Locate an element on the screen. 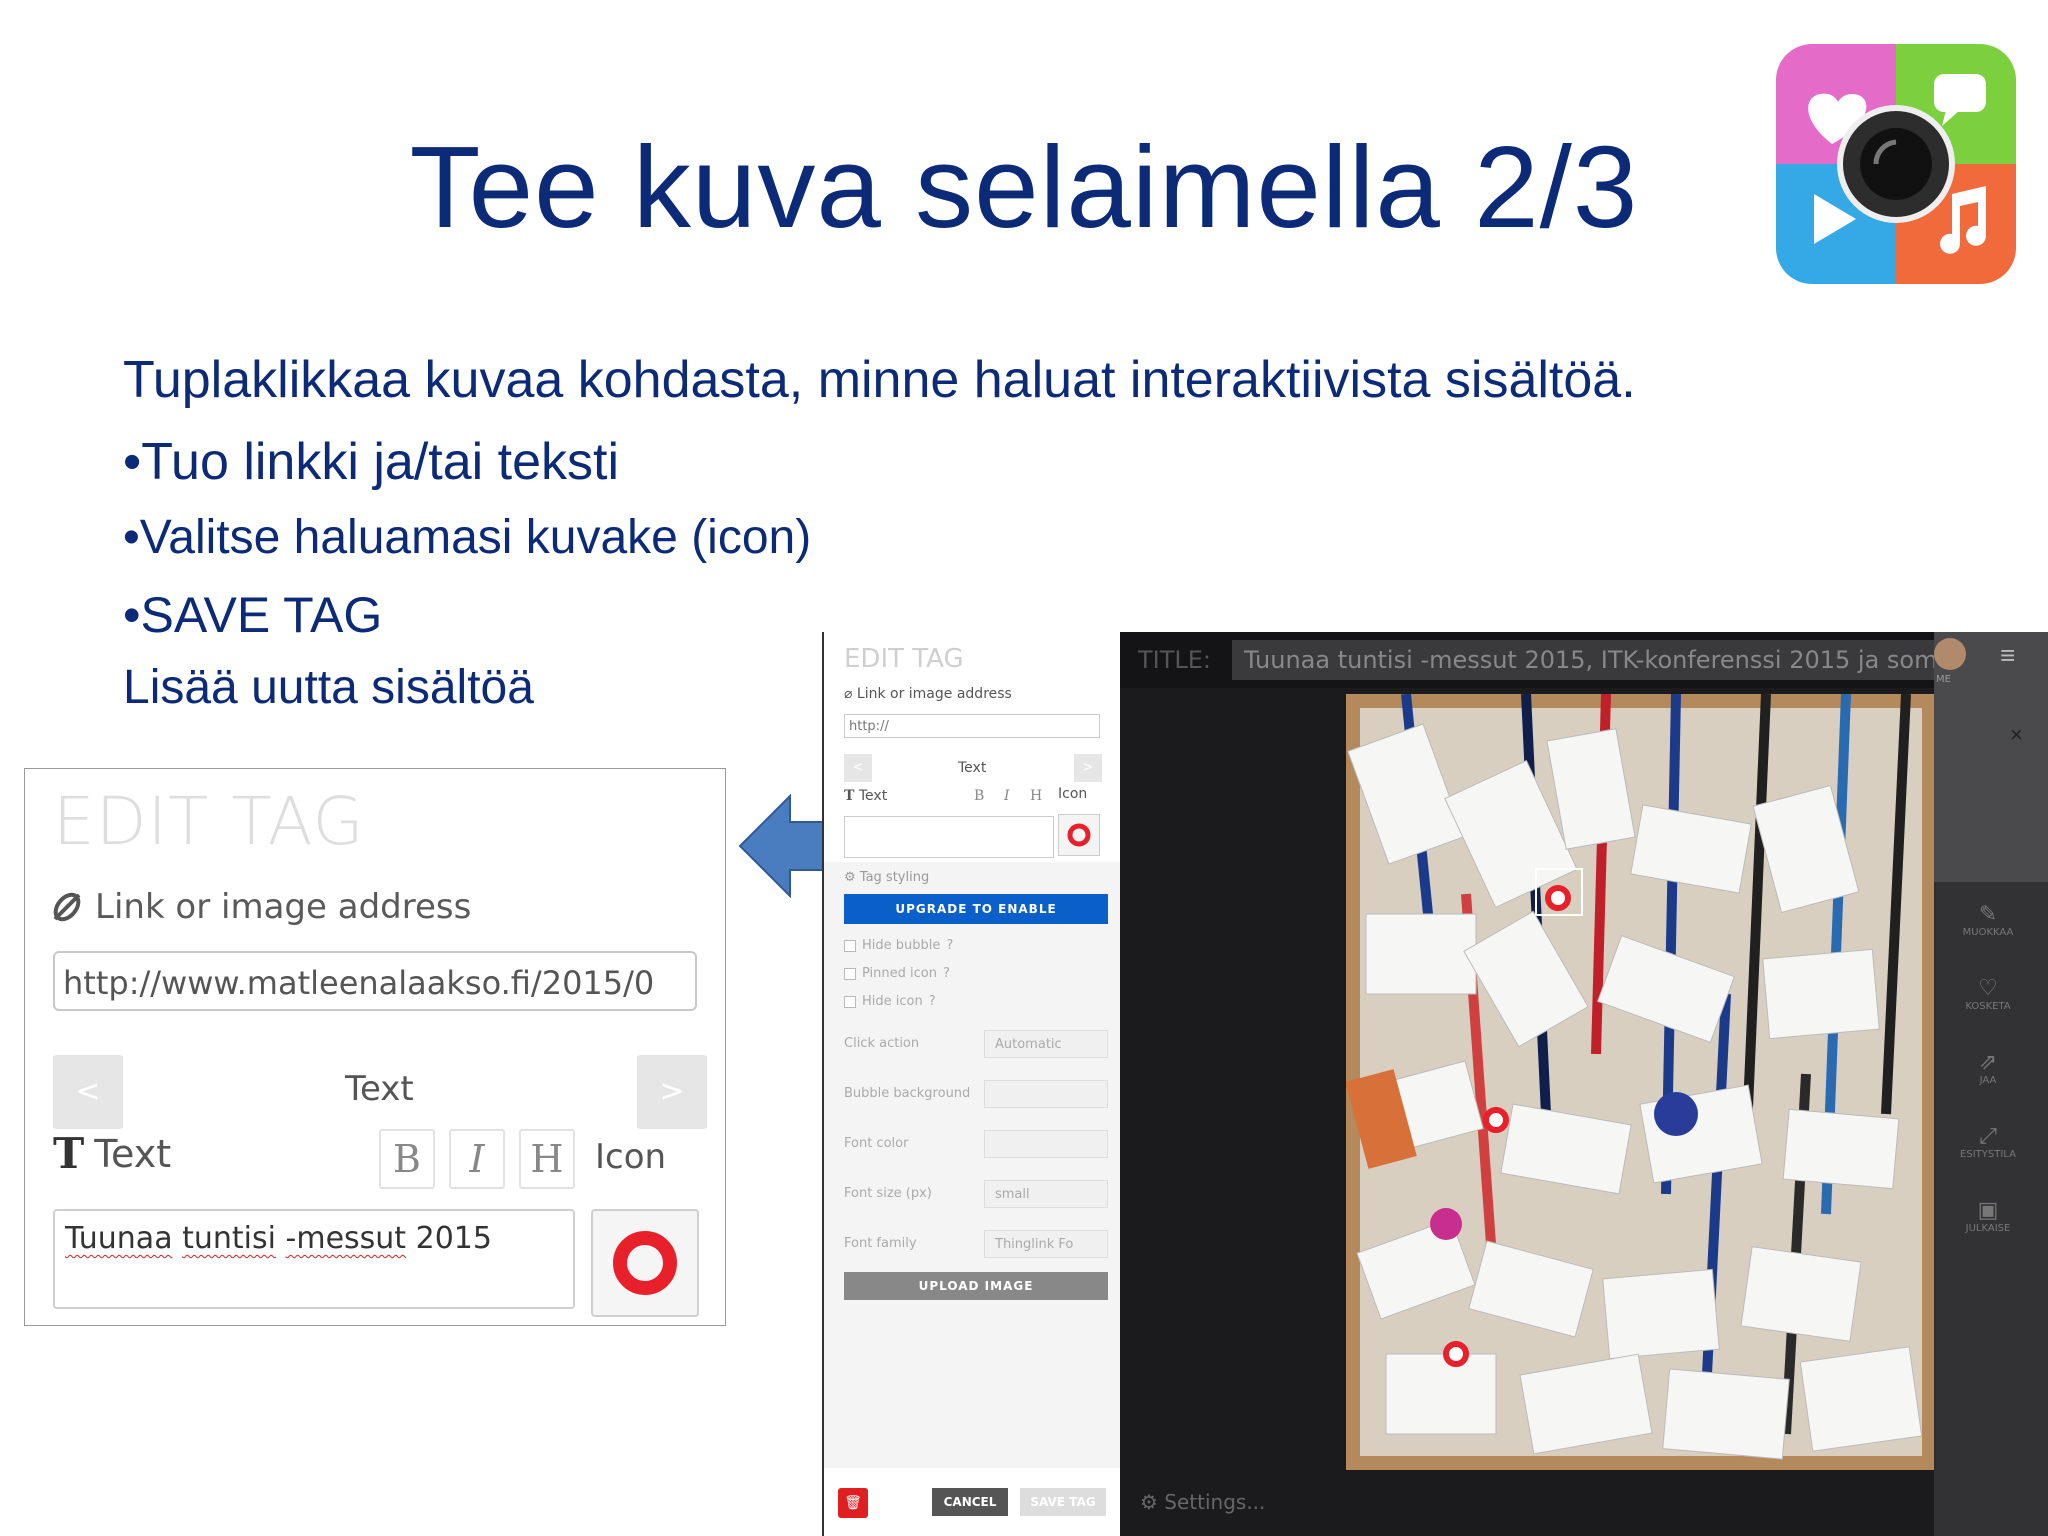 This screenshot has height=1536, width=2048. hide-icon-label: Hide icon is located at coordinates (892, 1001).